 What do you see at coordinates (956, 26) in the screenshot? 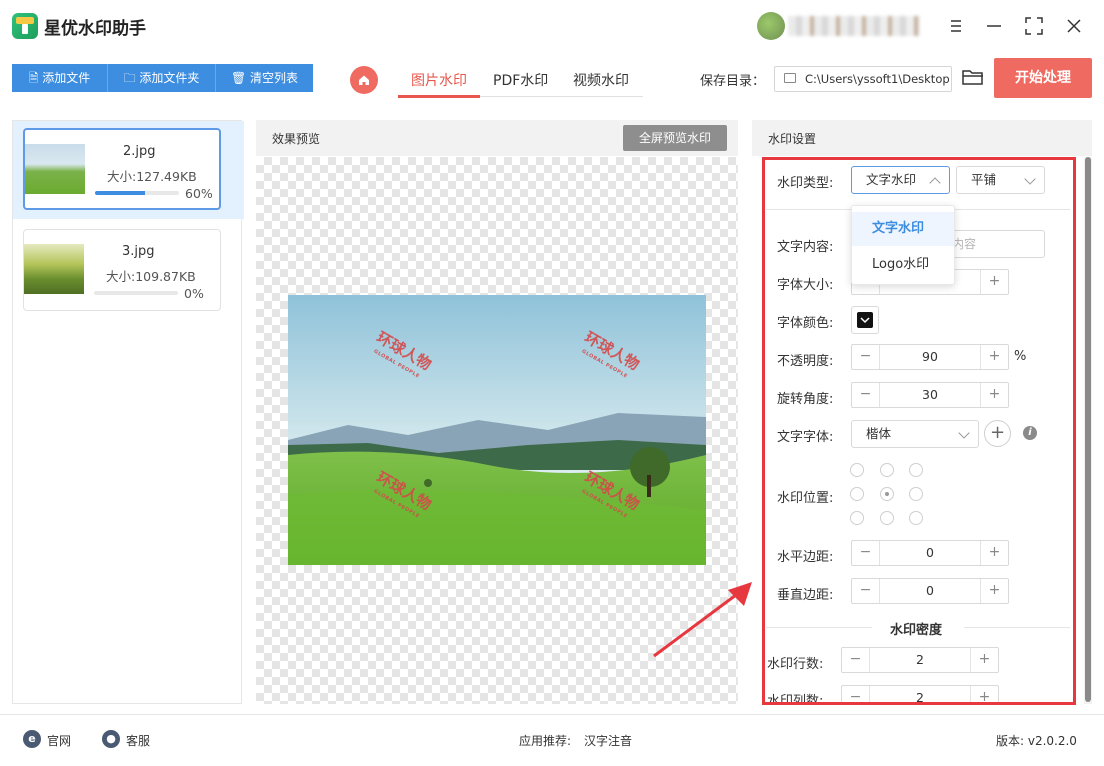
I see `menu-icon` at bounding box center [956, 26].